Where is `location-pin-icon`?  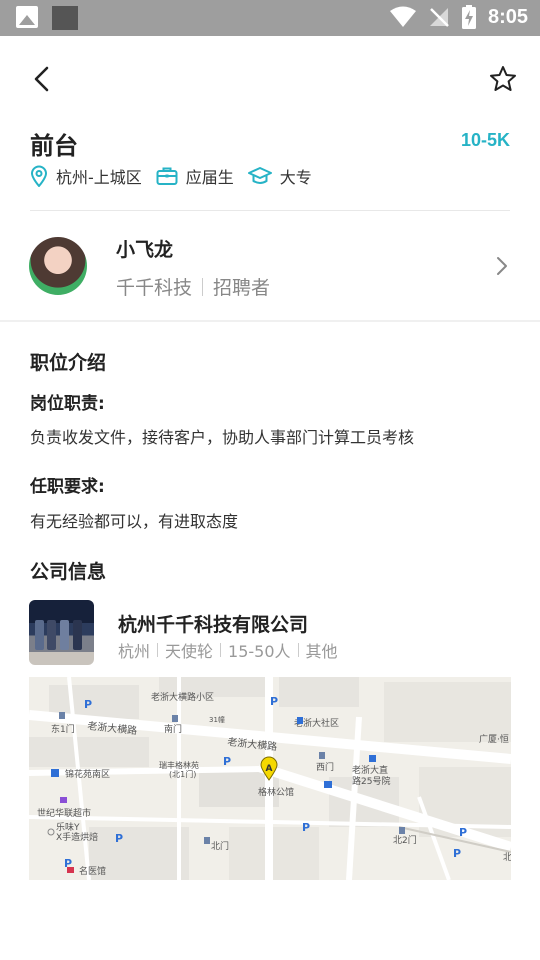 location-pin-icon is located at coordinates (39, 176).